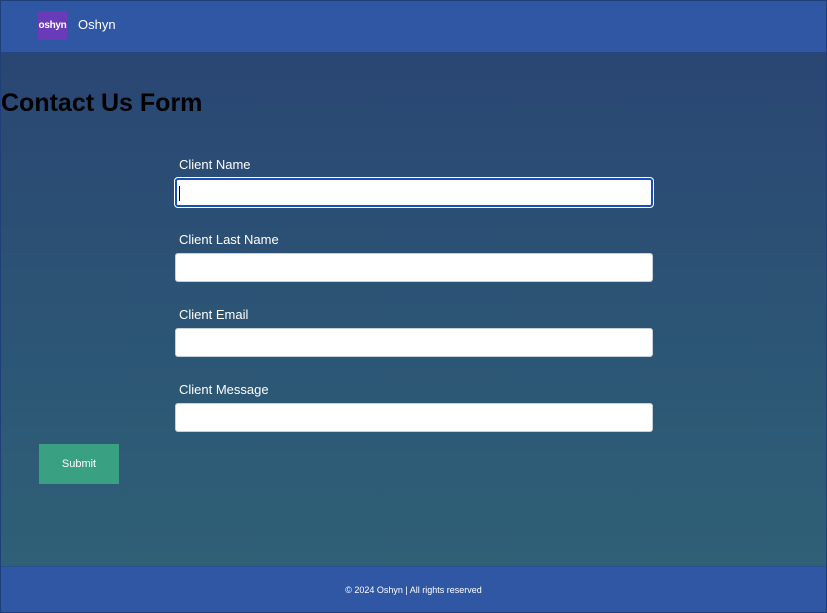 The image size is (827, 613). I want to click on submit-button: Submit, so click(79, 464).